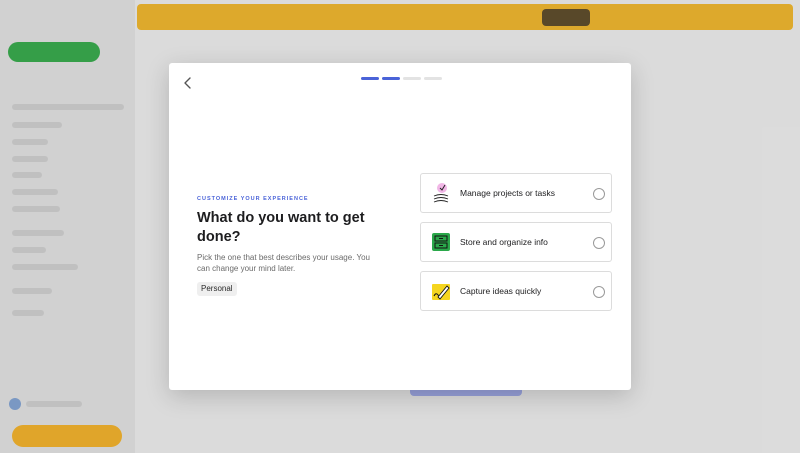 This screenshot has height=453, width=800. I want to click on option-capture-ideas: Capture ideas quickly, so click(516, 291).